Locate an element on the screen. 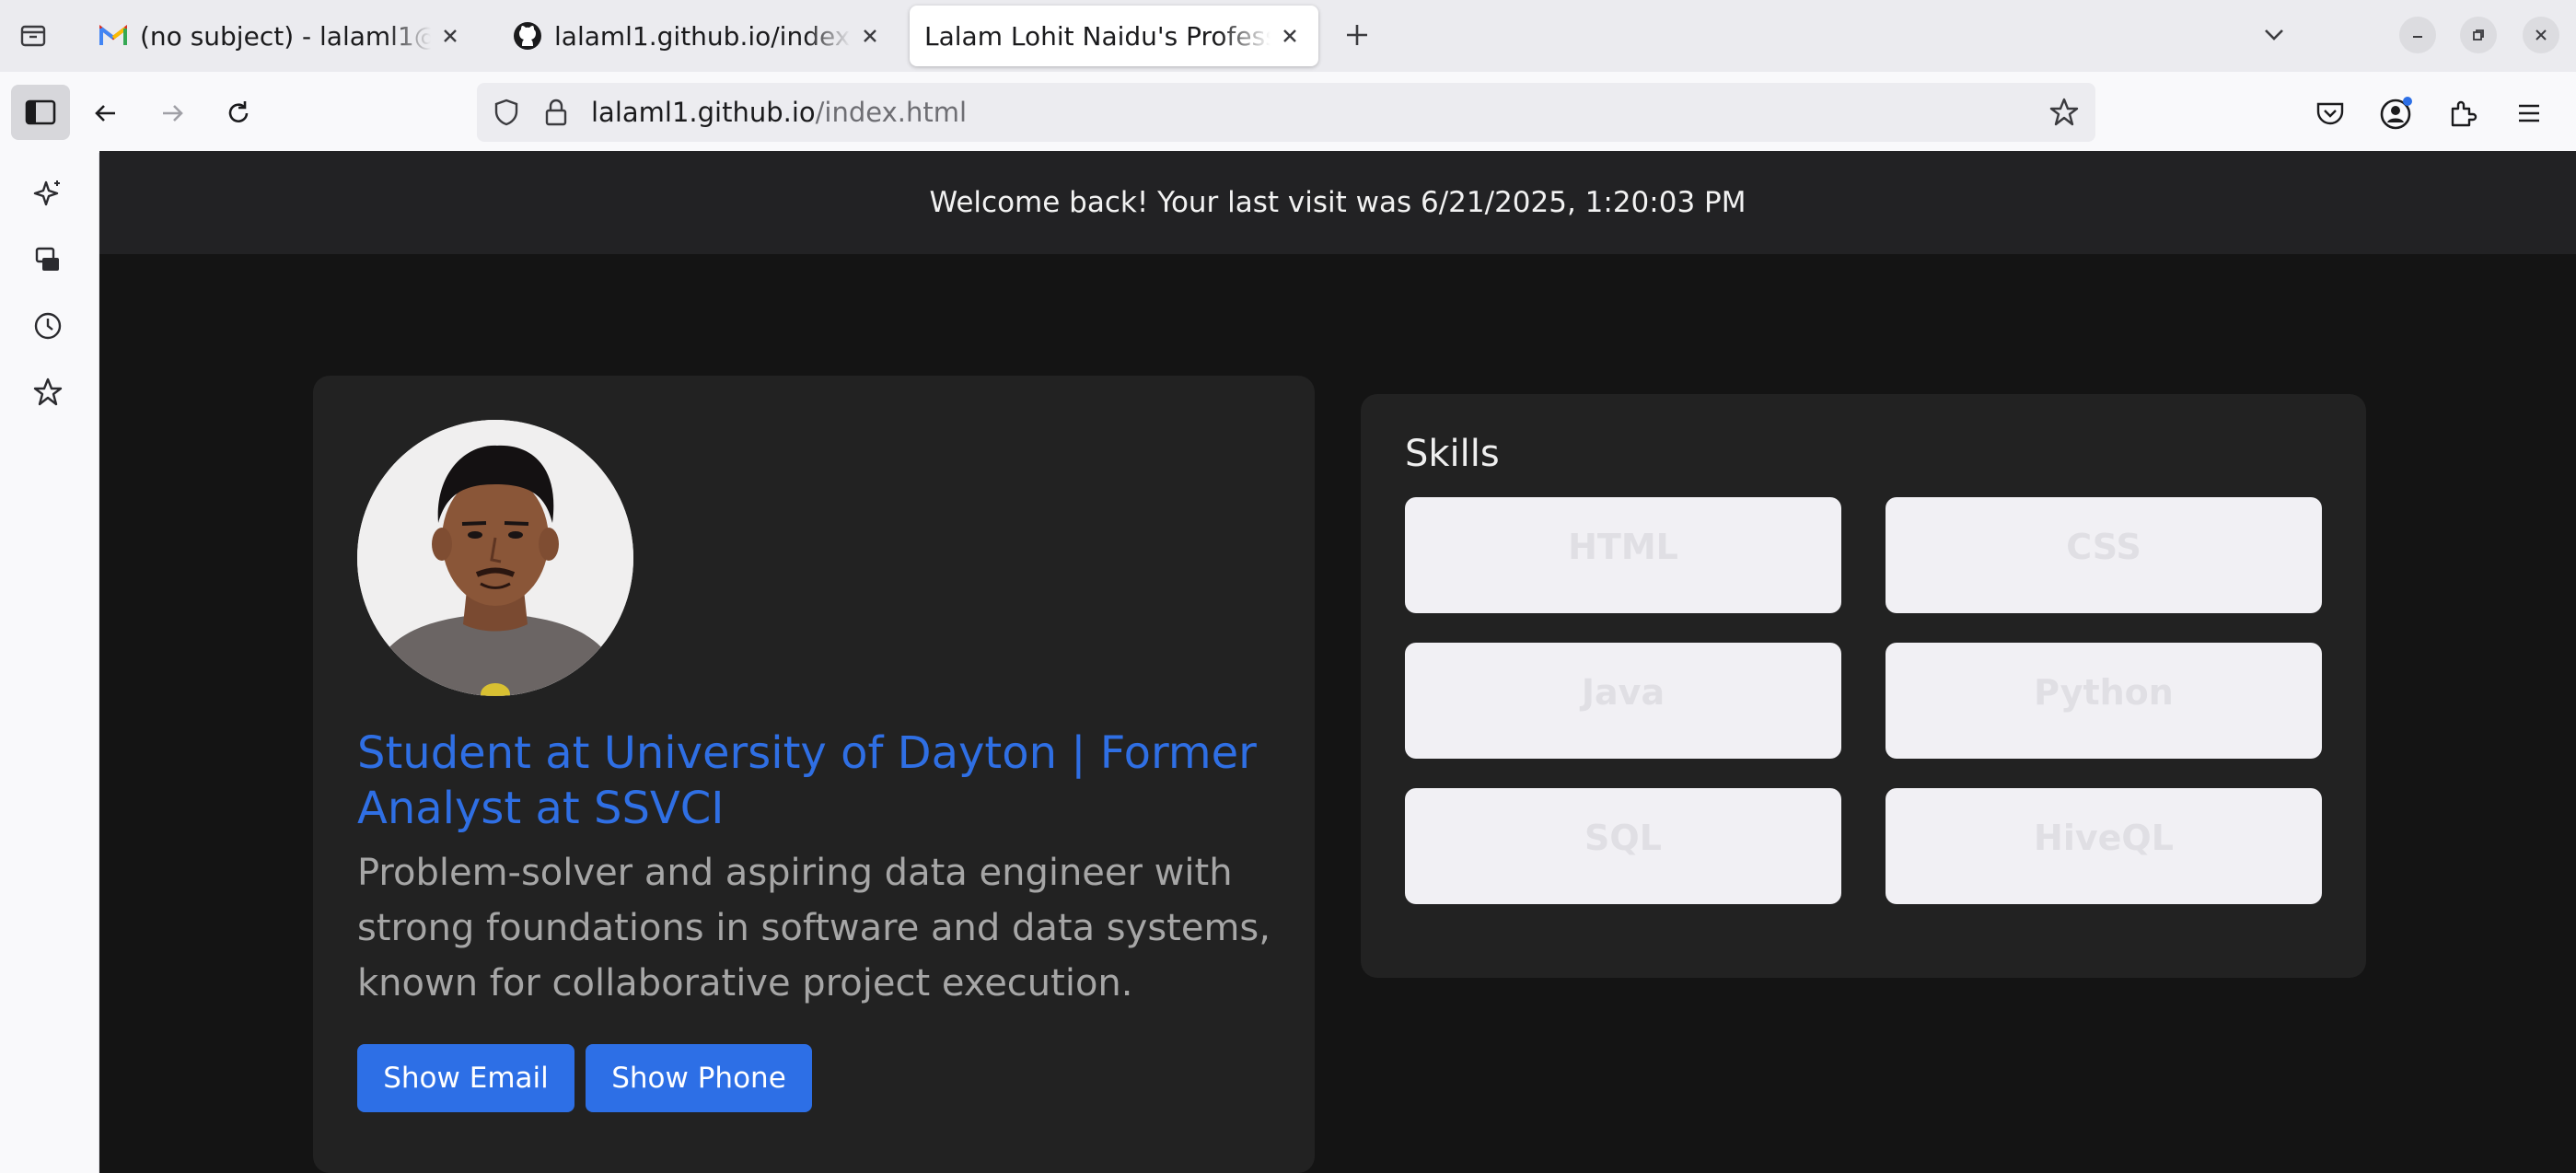 This screenshot has height=1173, width=2576. profile-photo is located at coordinates (495, 558).